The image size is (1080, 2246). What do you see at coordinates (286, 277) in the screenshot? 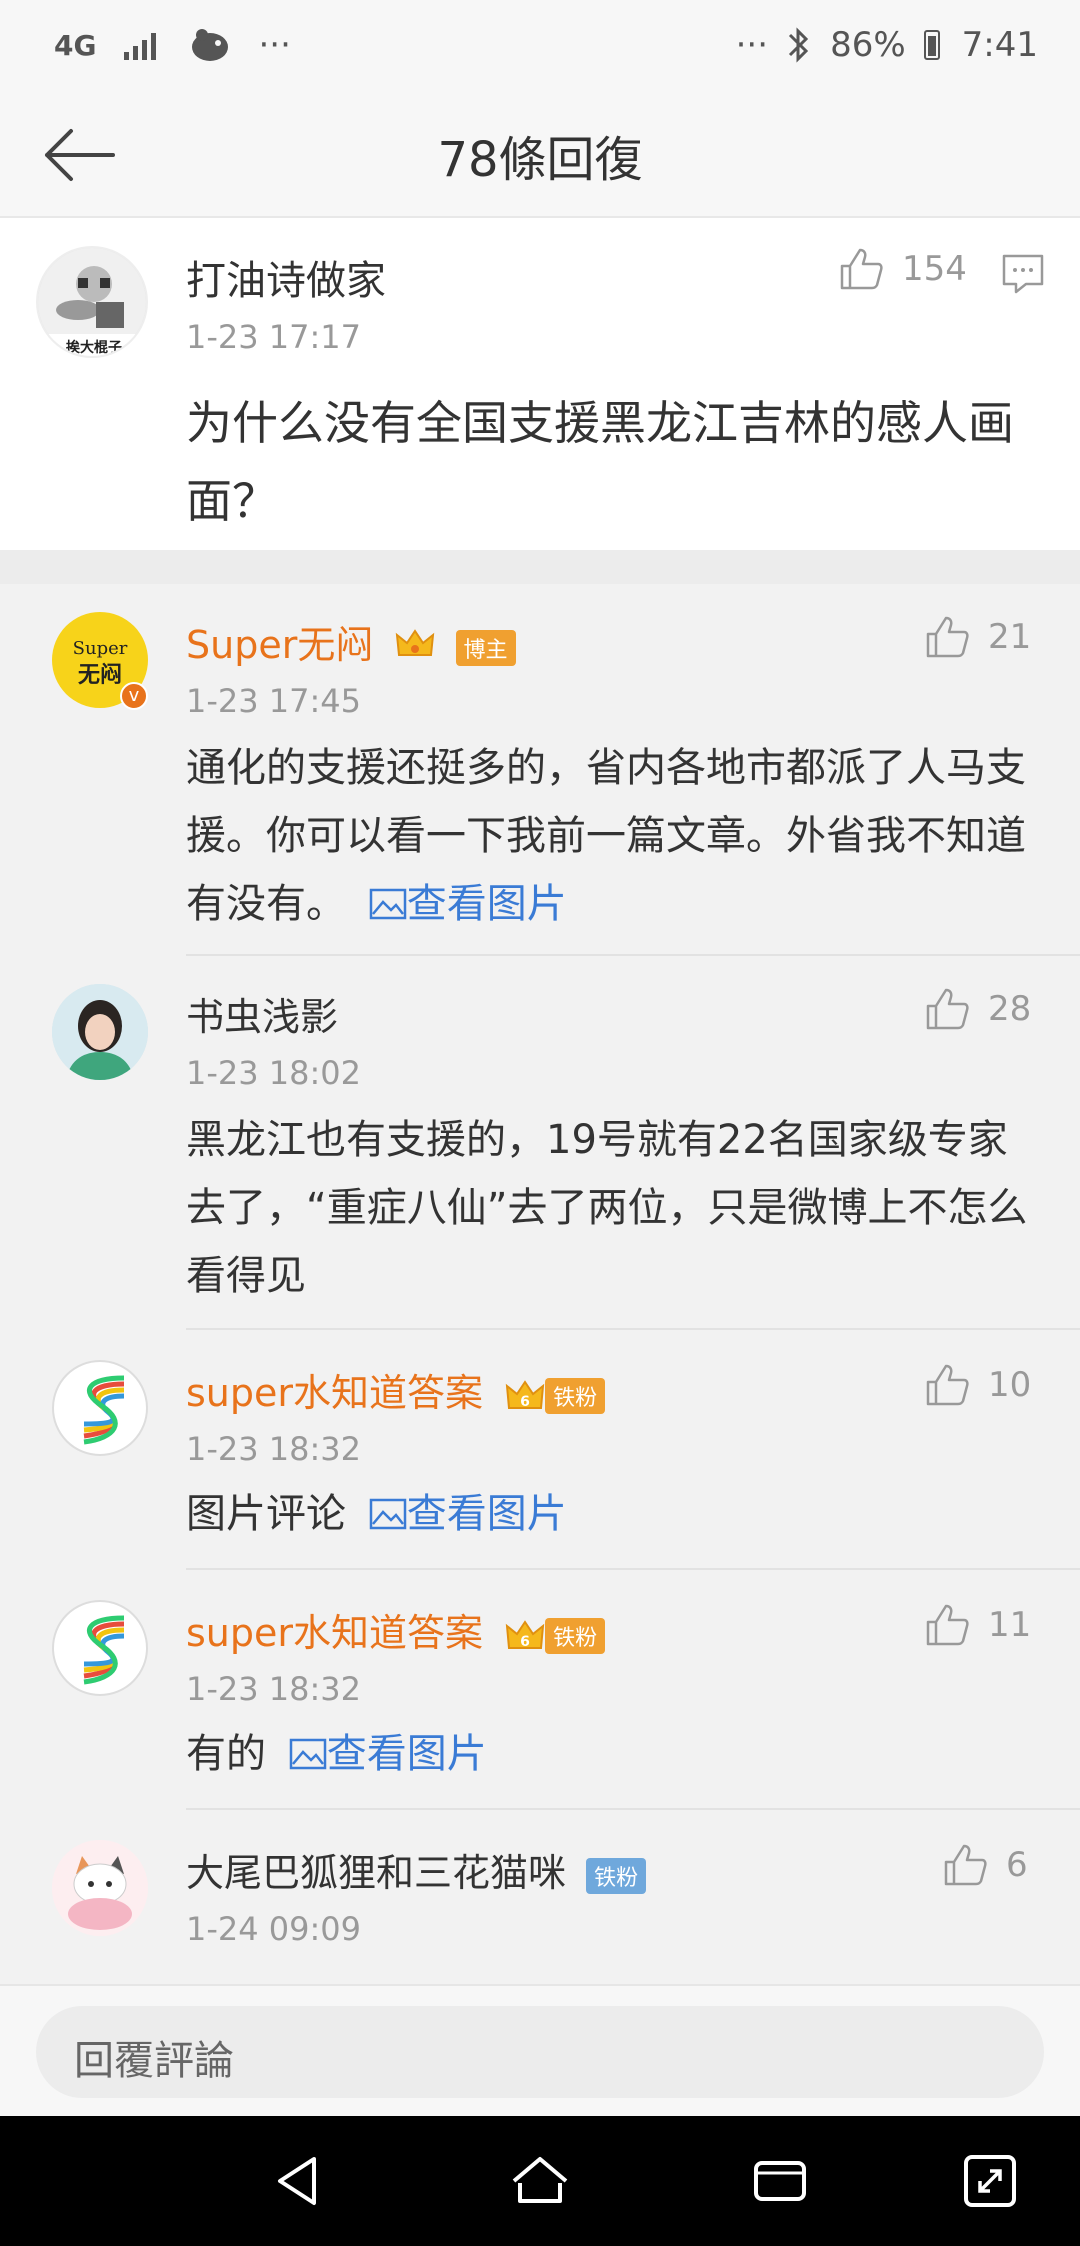
I see `comment-author: 打油诗做家` at bounding box center [286, 277].